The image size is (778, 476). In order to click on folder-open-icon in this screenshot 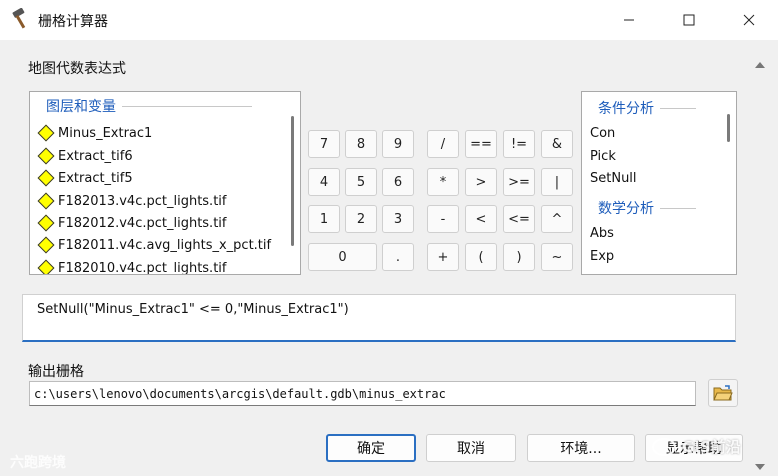, I will do `click(723, 393)`.